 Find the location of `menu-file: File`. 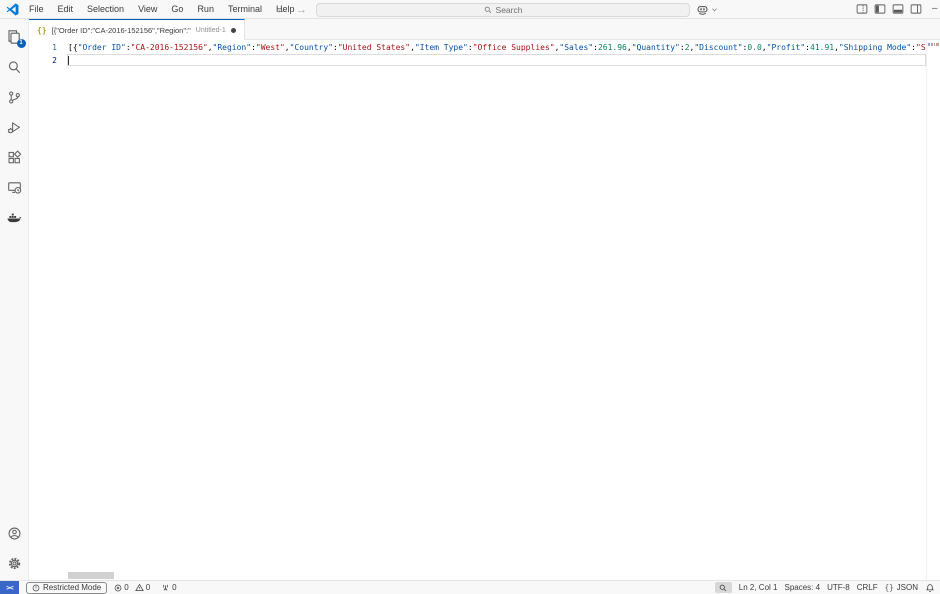

menu-file: File is located at coordinates (36, 9).